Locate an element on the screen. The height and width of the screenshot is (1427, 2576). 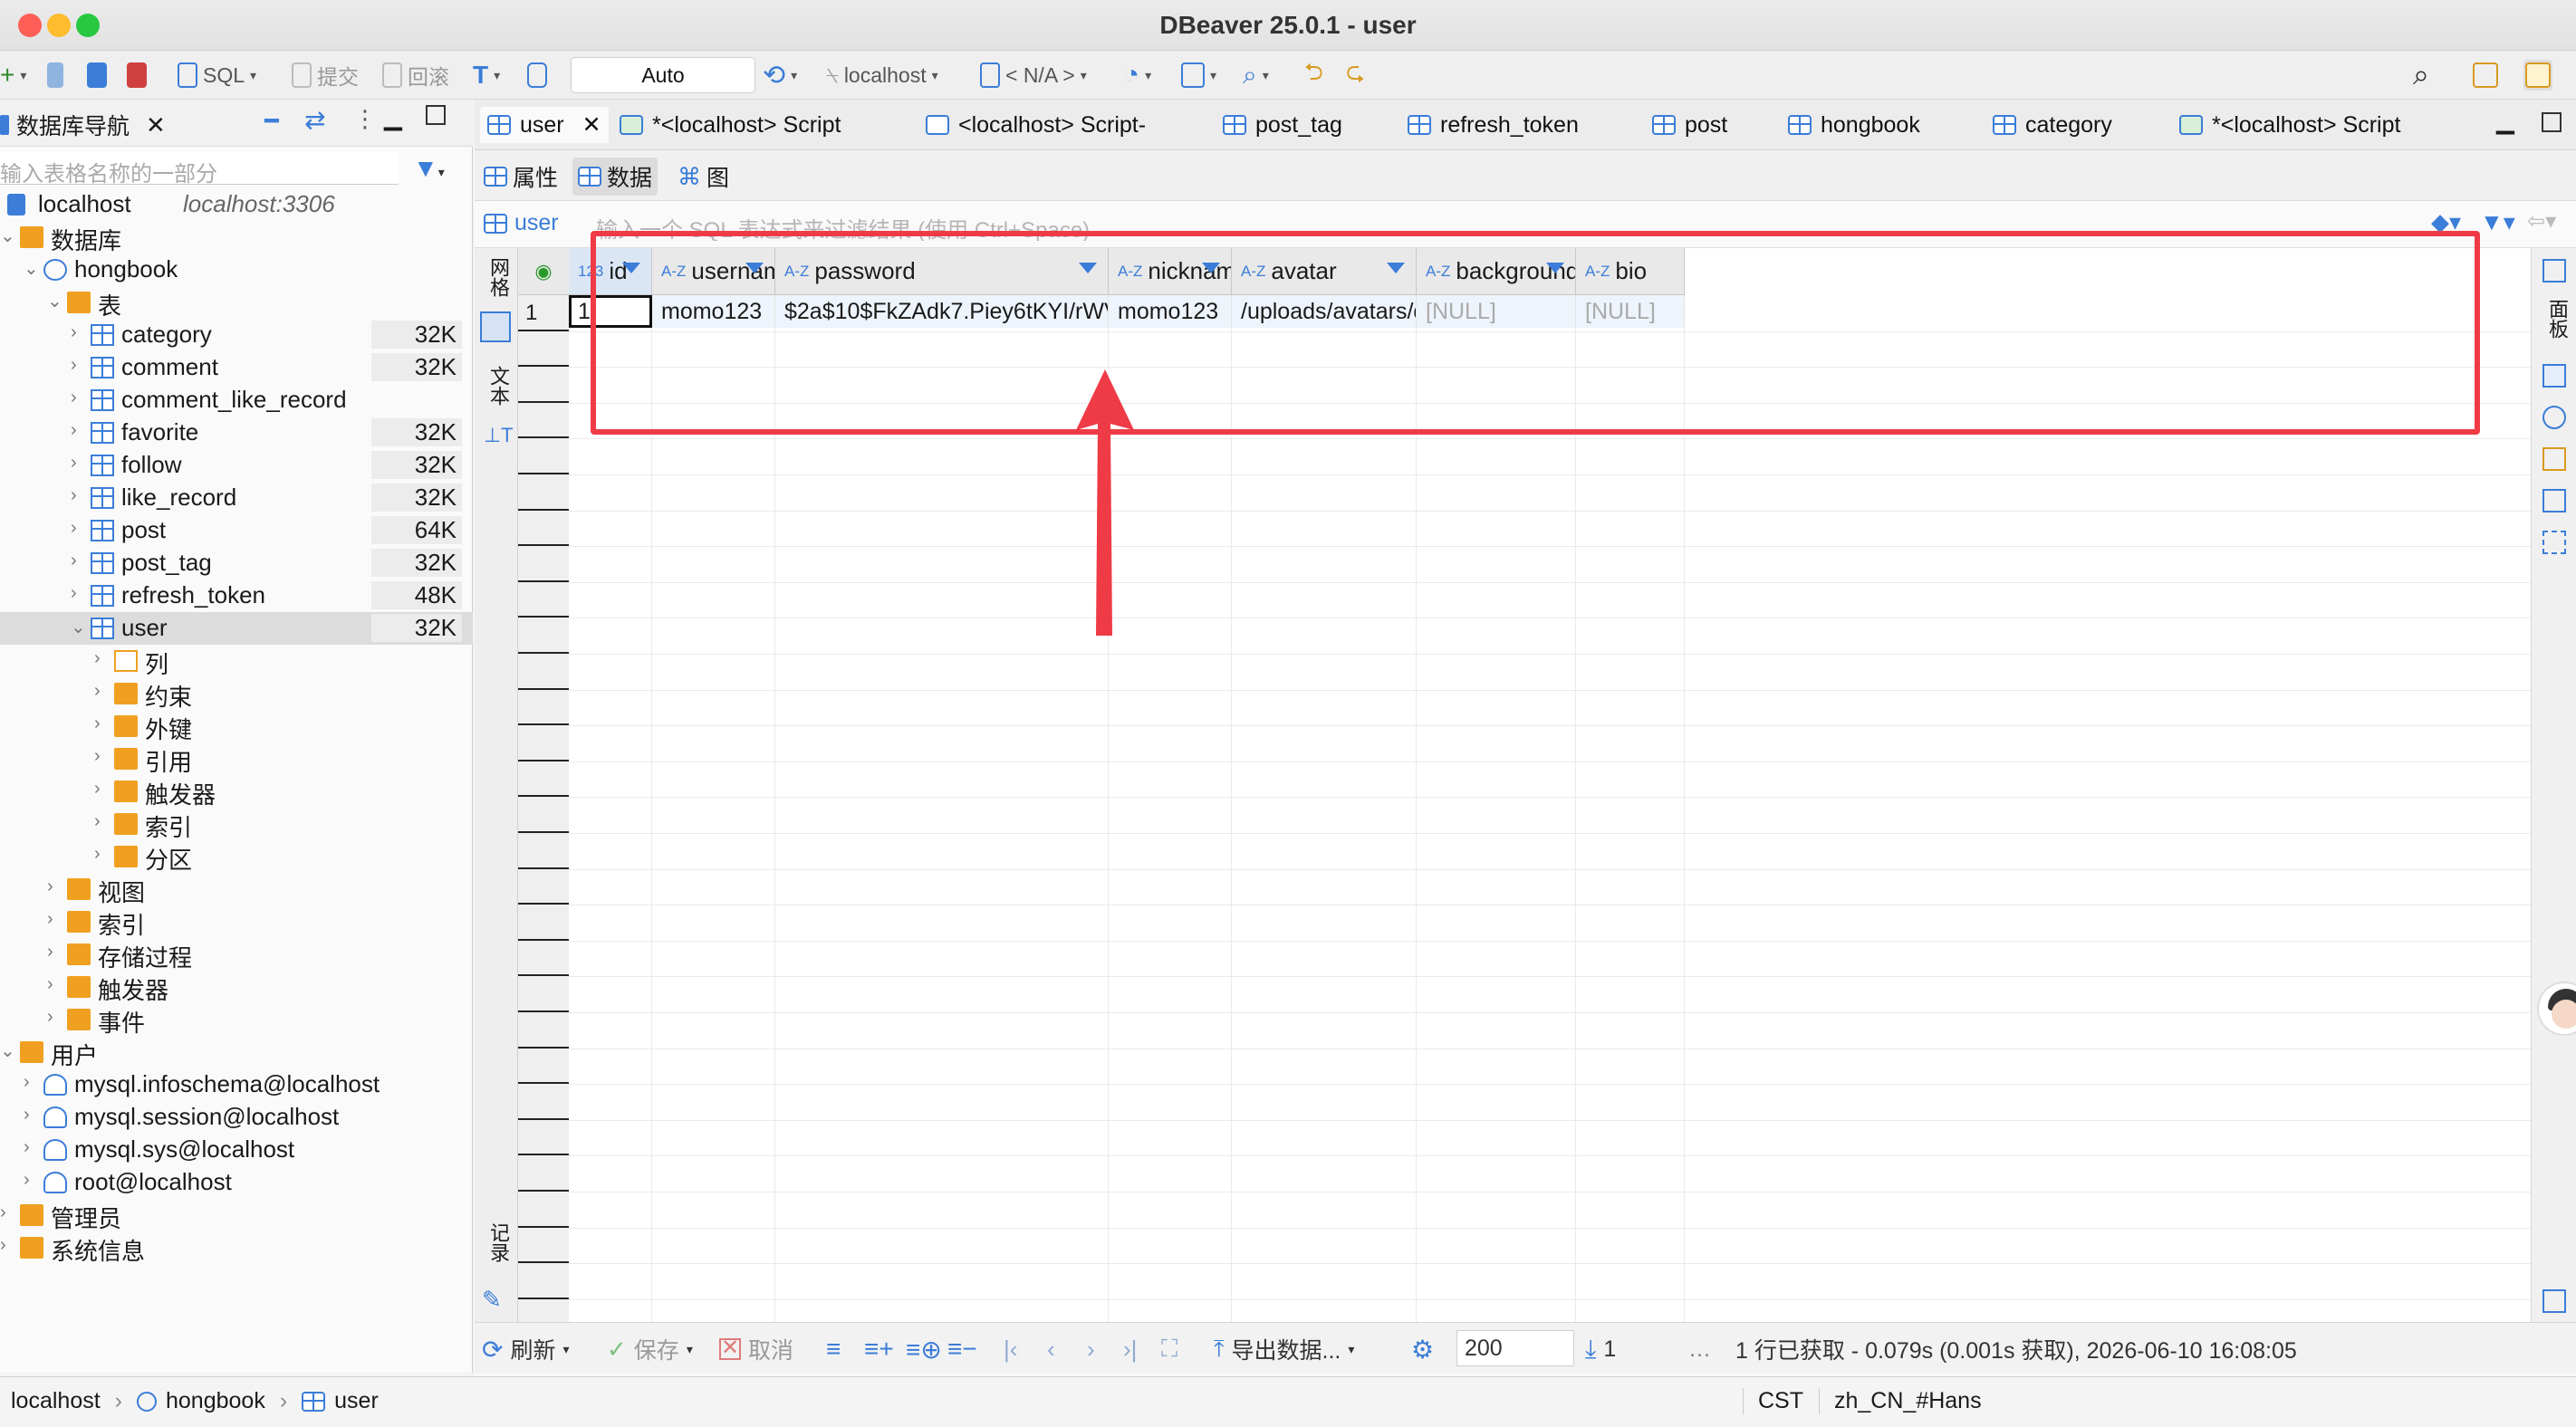
record-icon: ✎ is located at coordinates (492, 1300).